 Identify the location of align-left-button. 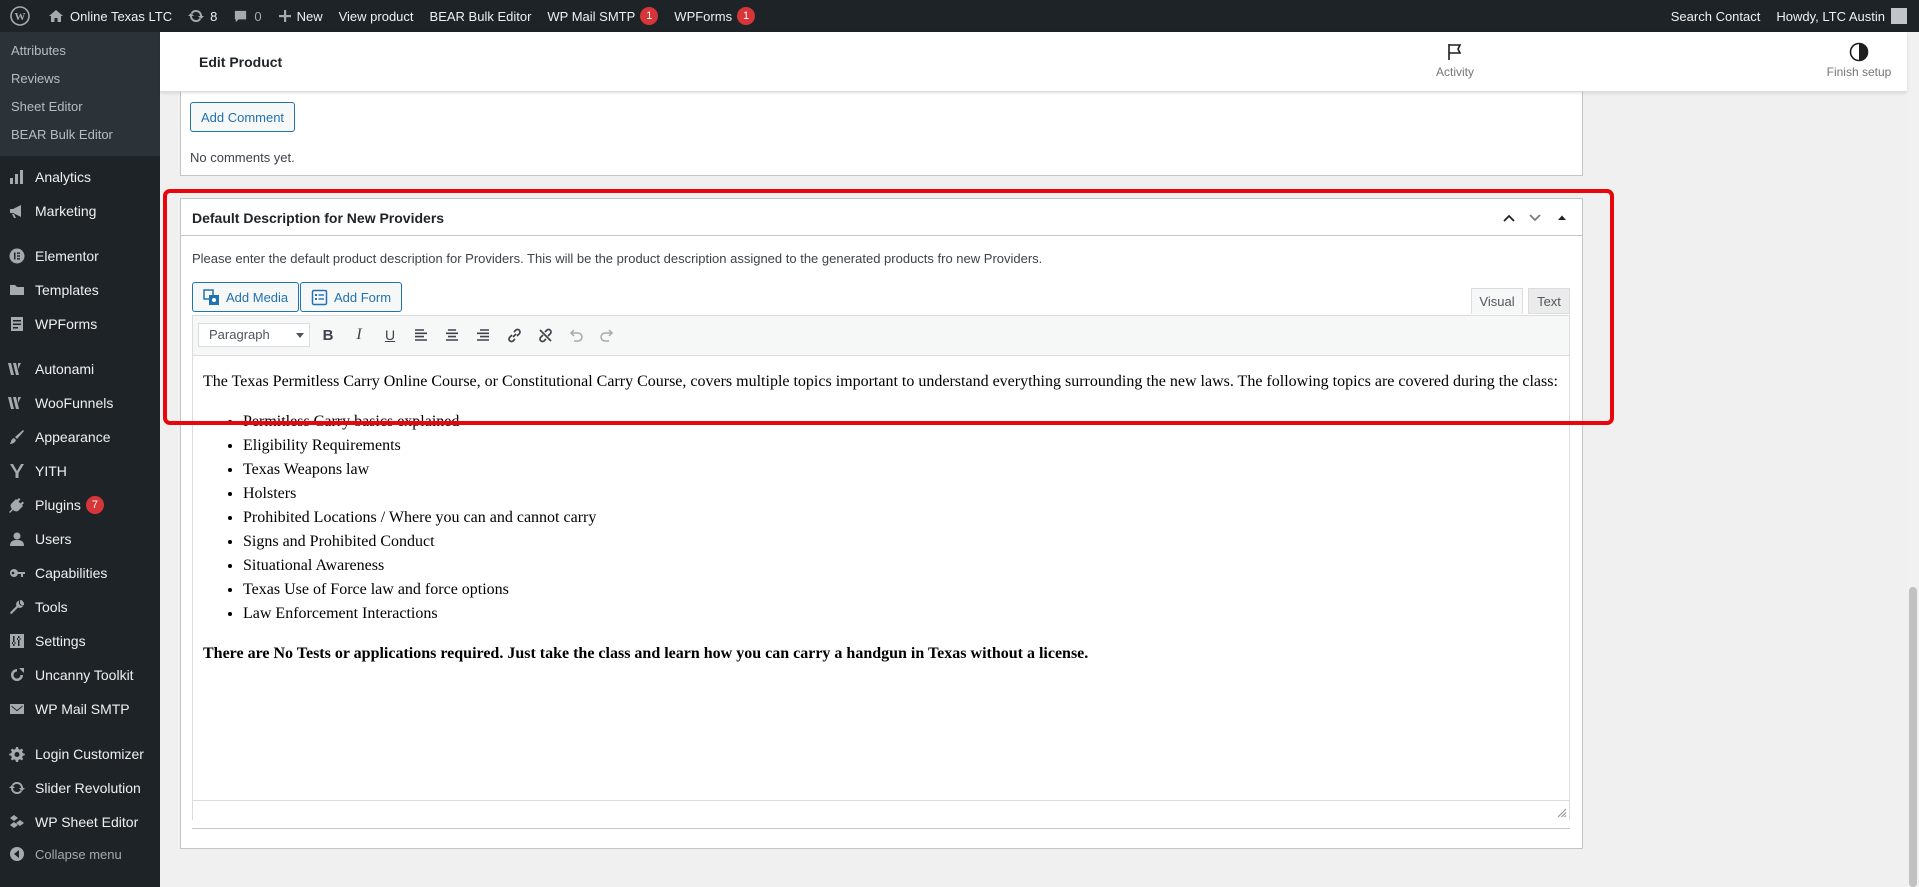
(421, 335).